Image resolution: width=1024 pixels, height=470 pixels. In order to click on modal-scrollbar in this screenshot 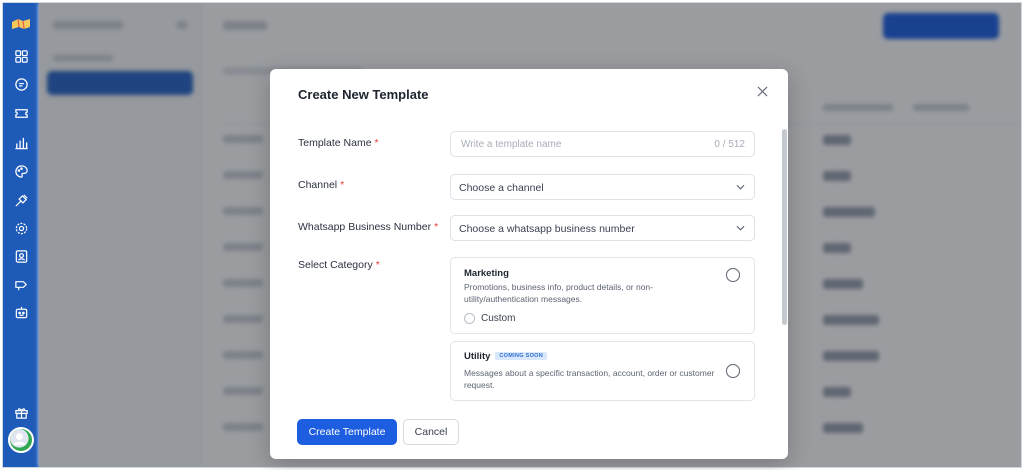, I will do `click(784, 229)`.